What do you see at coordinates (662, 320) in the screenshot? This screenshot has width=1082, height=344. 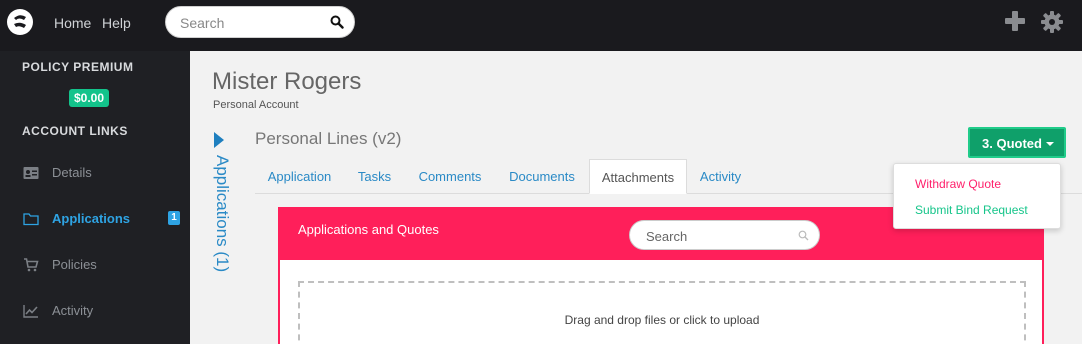 I see `dropzone-text: Drag and drop files or click to upload` at bounding box center [662, 320].